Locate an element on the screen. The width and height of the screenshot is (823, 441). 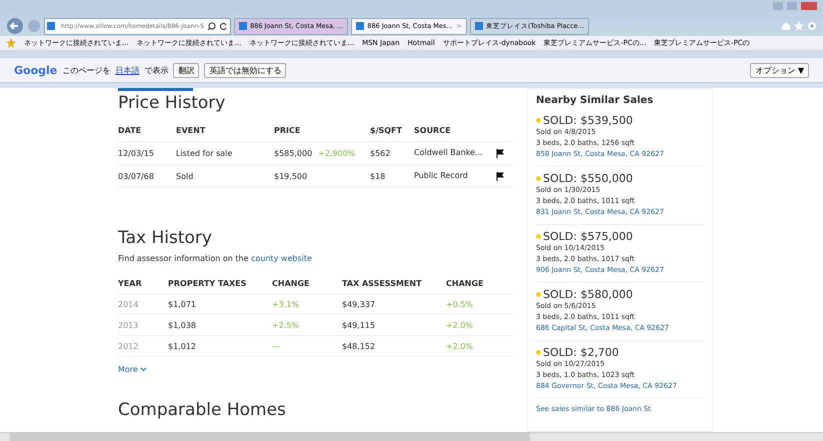
table-cell-text: 03/07/68 is located at coordinates (136, 176).